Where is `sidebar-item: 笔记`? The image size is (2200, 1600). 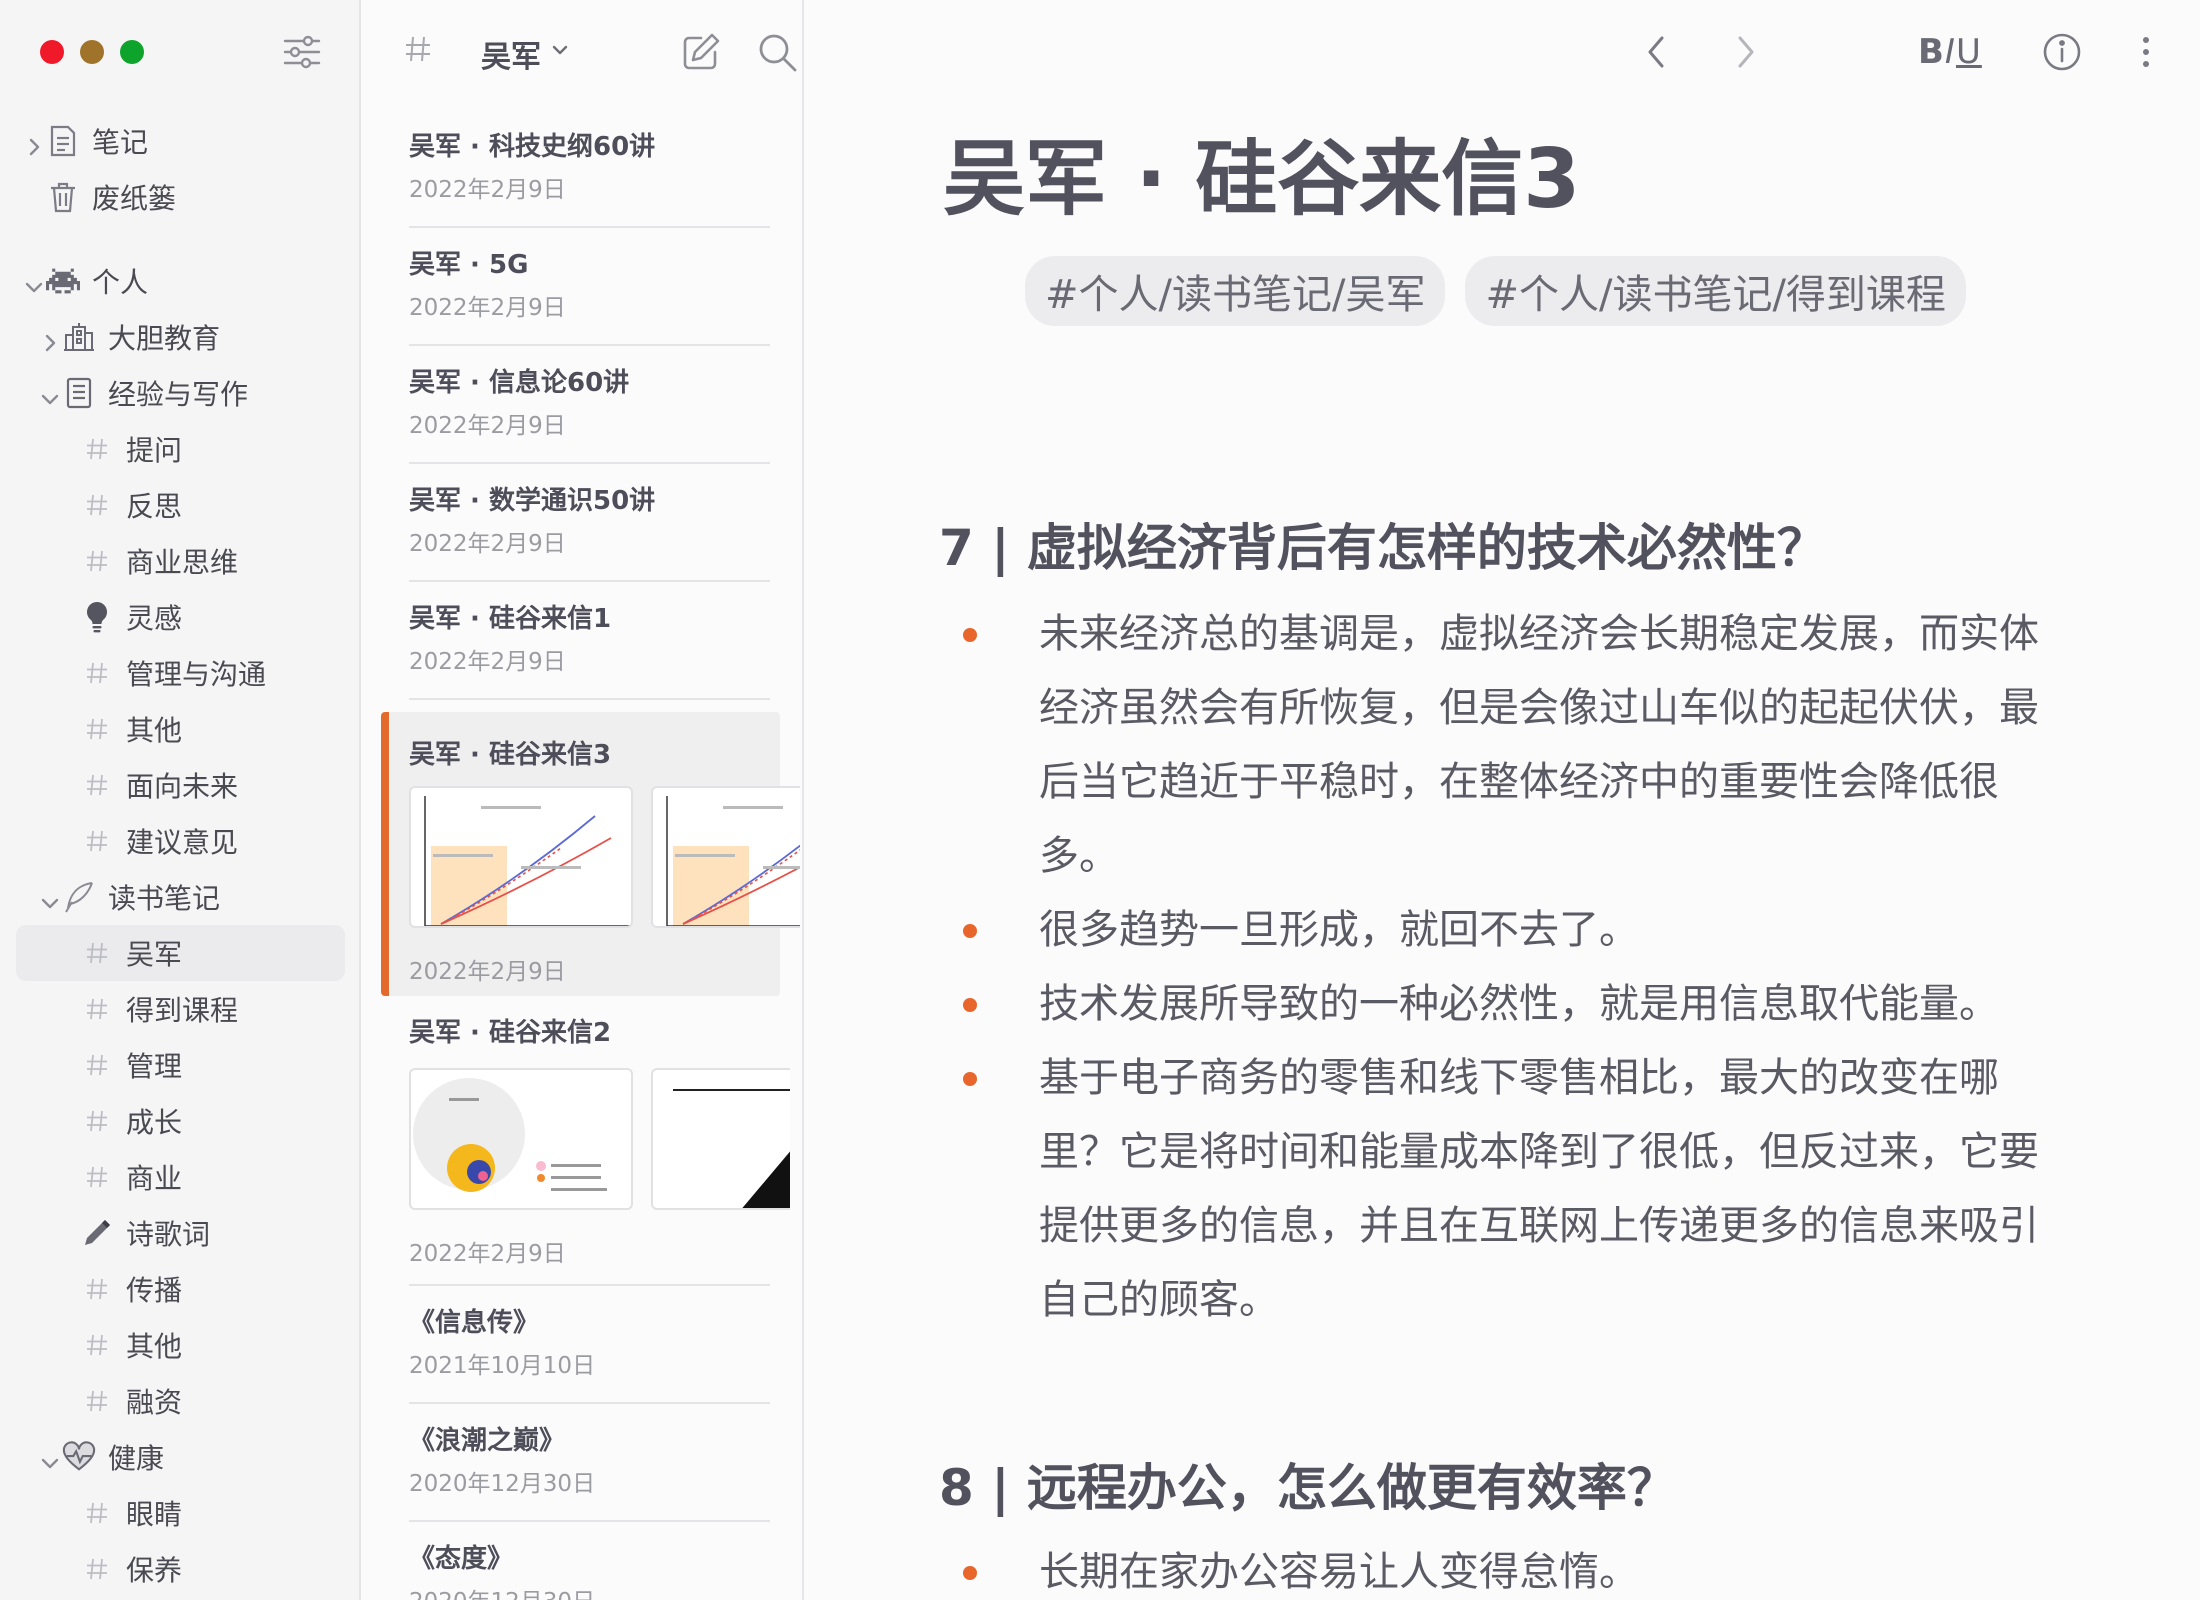
sidebar-item: 笔记 is located at coordinates (180, 141).